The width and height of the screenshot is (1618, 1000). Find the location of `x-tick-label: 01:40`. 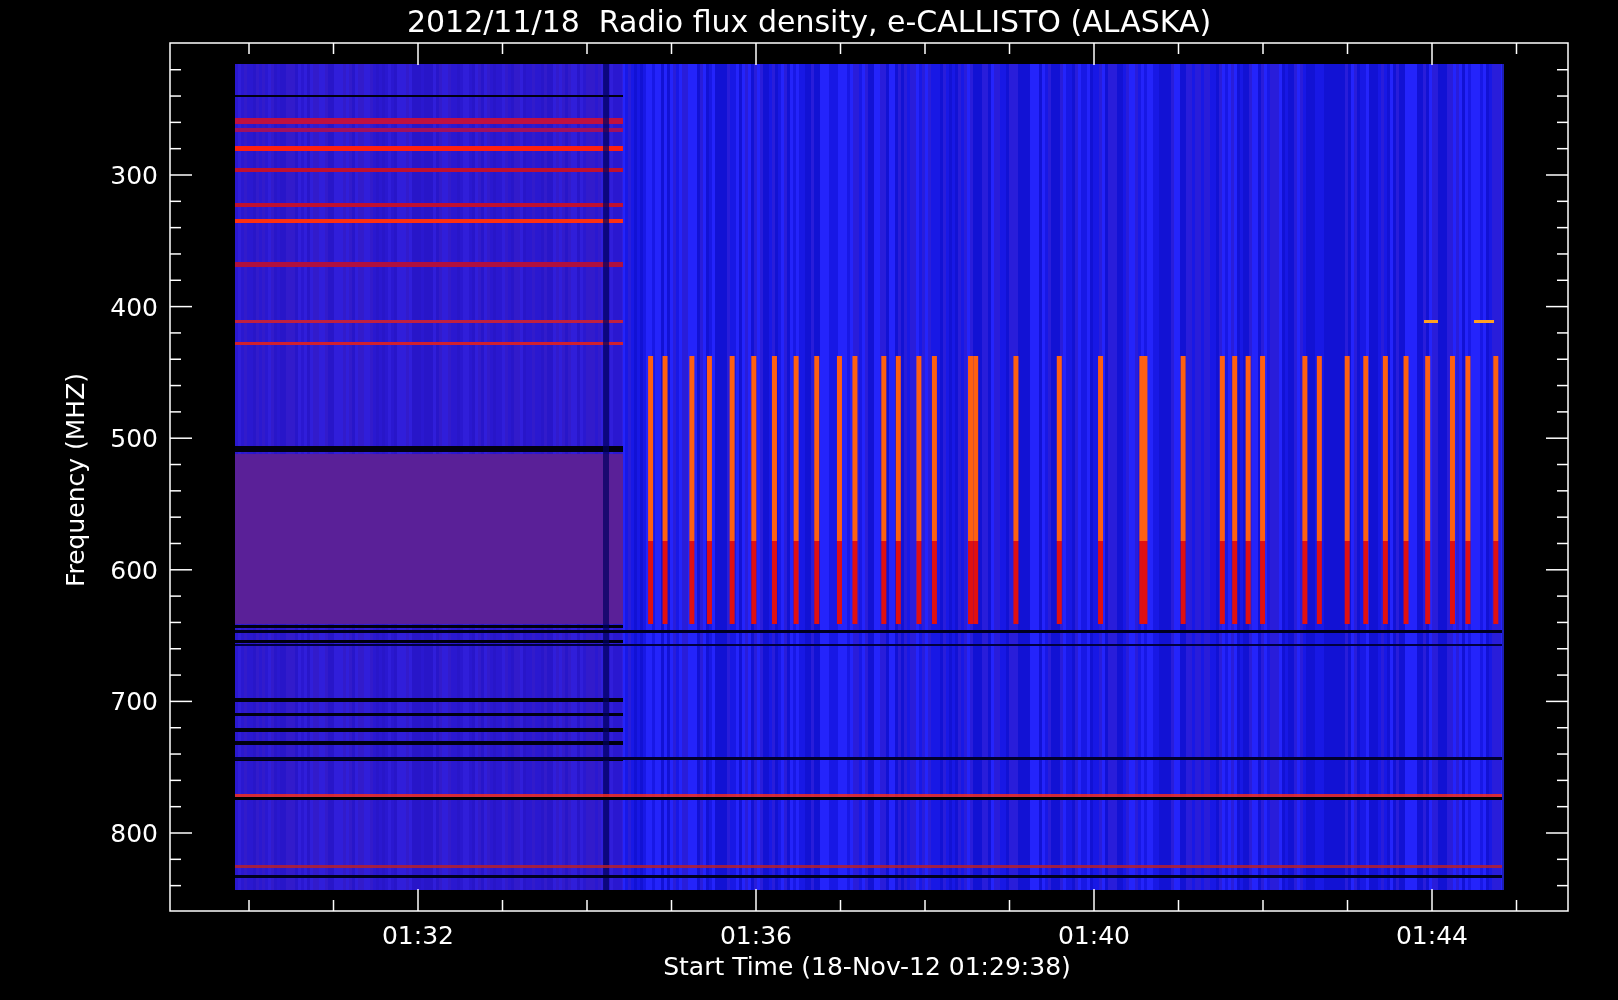

x-tick-label: 01:40 is located at coordinates (1094, 935).